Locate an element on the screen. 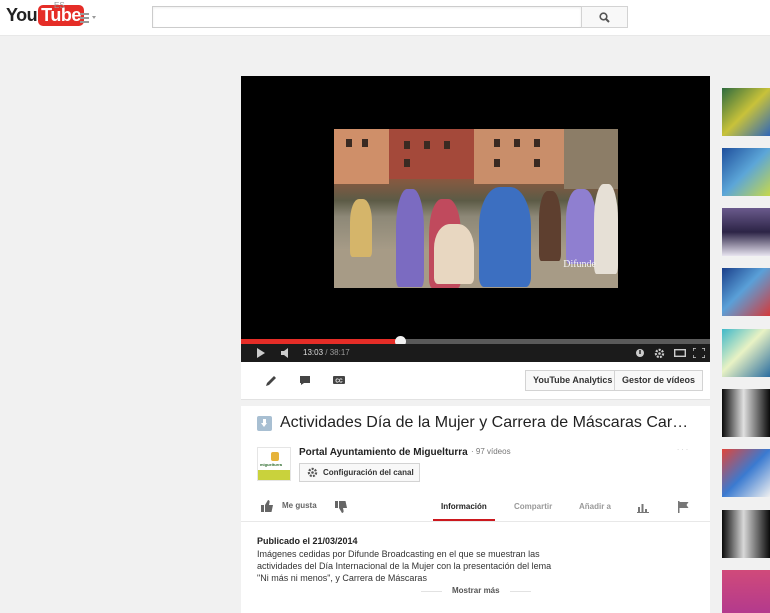 This screenshot has height=613, width=770. search-button is located at coordinates (604, 17).